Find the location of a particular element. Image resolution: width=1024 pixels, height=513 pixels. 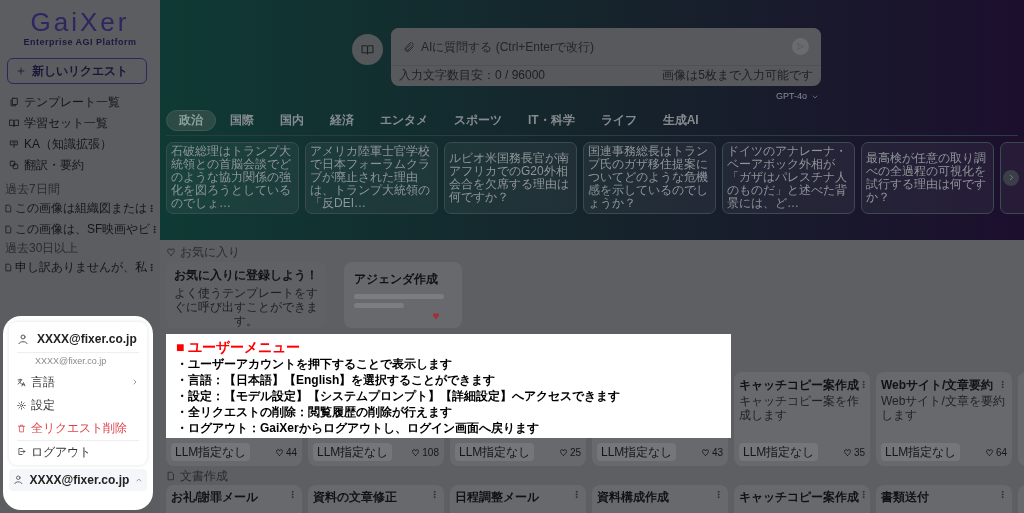

model-selector: GPT-4o is located at coordinates (797, 97).